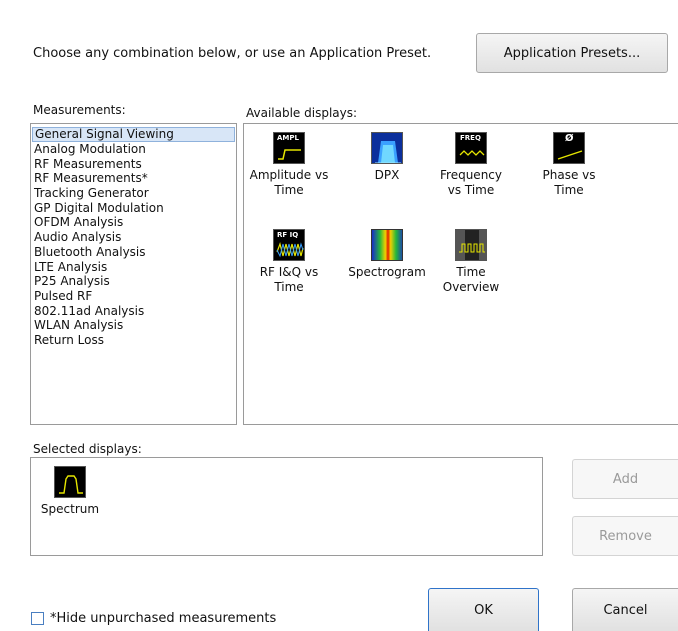 The width and height of the screenshot is (678, 631). Describe the element at coordinates (289, 272) in the screenshot. I see `display-label-line1: RF I&Q vs` at that location.